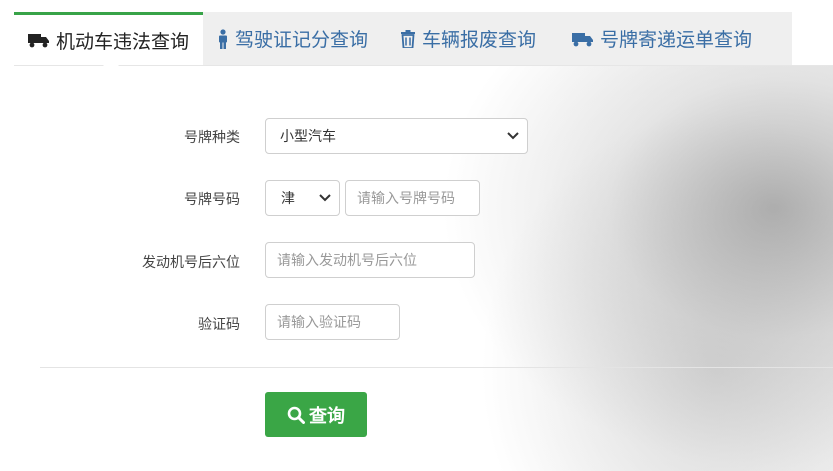  What do you see at coordinates (111, 62) in the screenshot?
I see `active-tab-pointer` at bounding box center [111, 62].